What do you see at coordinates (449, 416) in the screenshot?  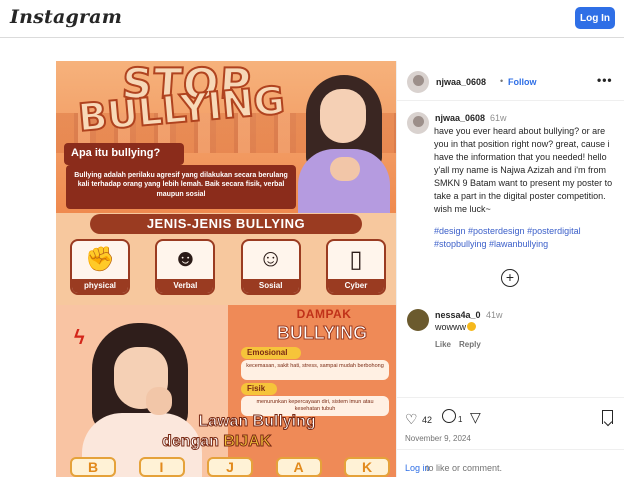 I see `comment-icon` at bounding box center [449, 416].